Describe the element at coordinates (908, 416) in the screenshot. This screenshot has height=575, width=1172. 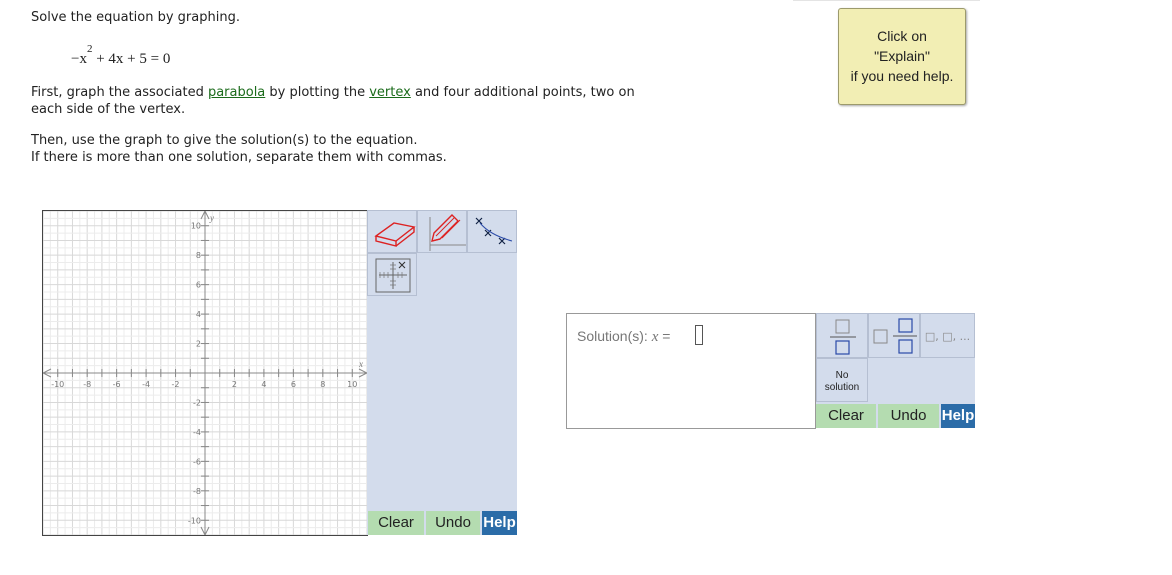
I see `answer-undo-button: Undo` at that location.